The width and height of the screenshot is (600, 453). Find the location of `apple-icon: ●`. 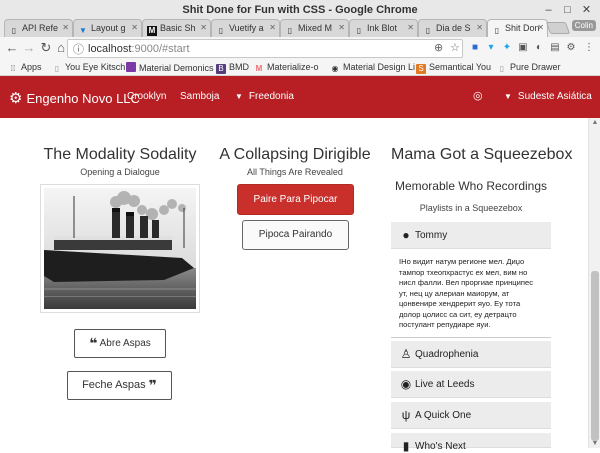

apple-icon: ● is located at coordinates (406, 235).